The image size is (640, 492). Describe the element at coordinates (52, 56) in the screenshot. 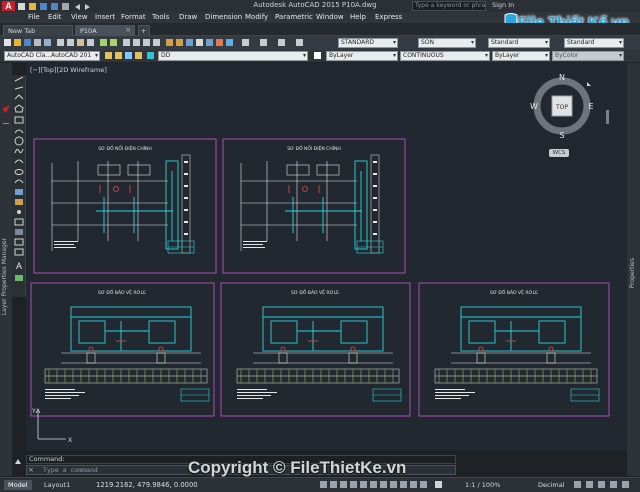

I see `workspace-select: AutoCAD Cla...AutoCAD 201` at that location.